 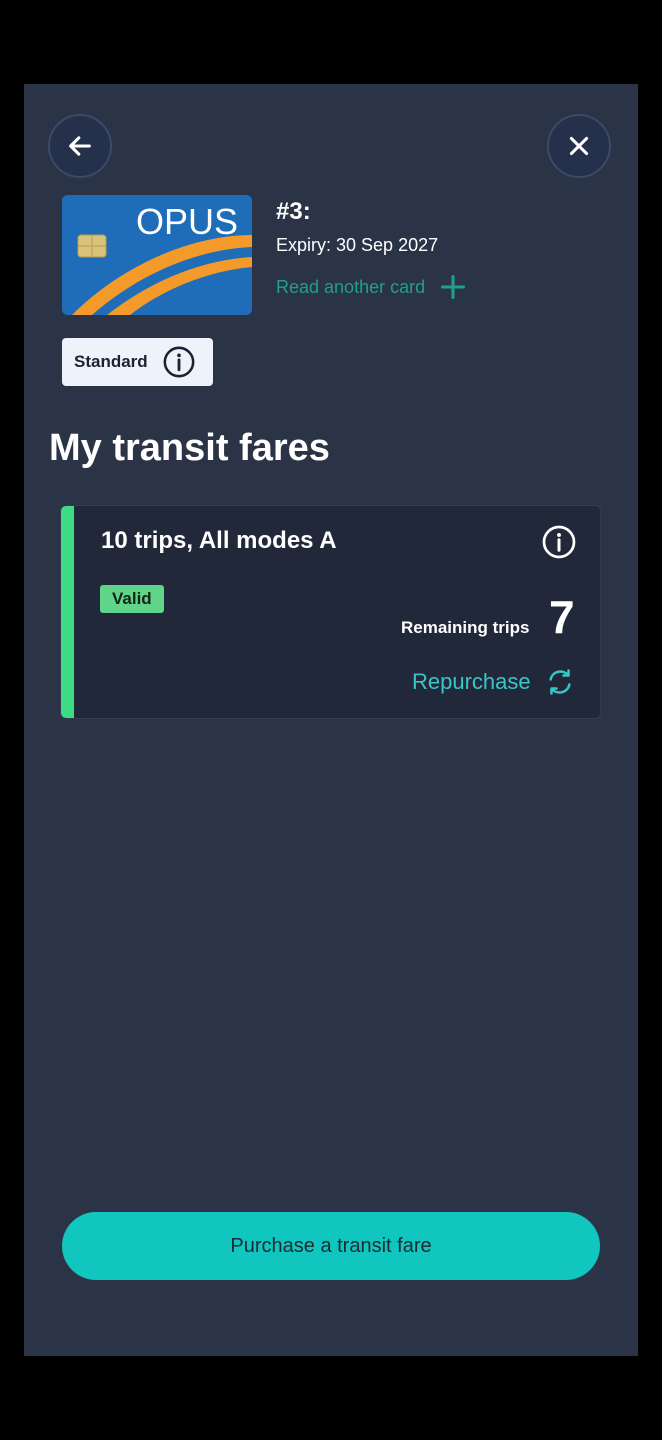 I want to click on opus-logo-text: OPUS, so click(x=187, y=221).